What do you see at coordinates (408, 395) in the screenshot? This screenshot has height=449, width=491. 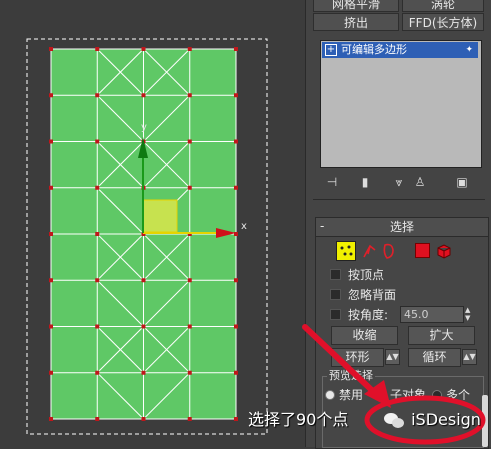 I see `preview-subobject-label: 子对象` at bounding box center [408, 395].